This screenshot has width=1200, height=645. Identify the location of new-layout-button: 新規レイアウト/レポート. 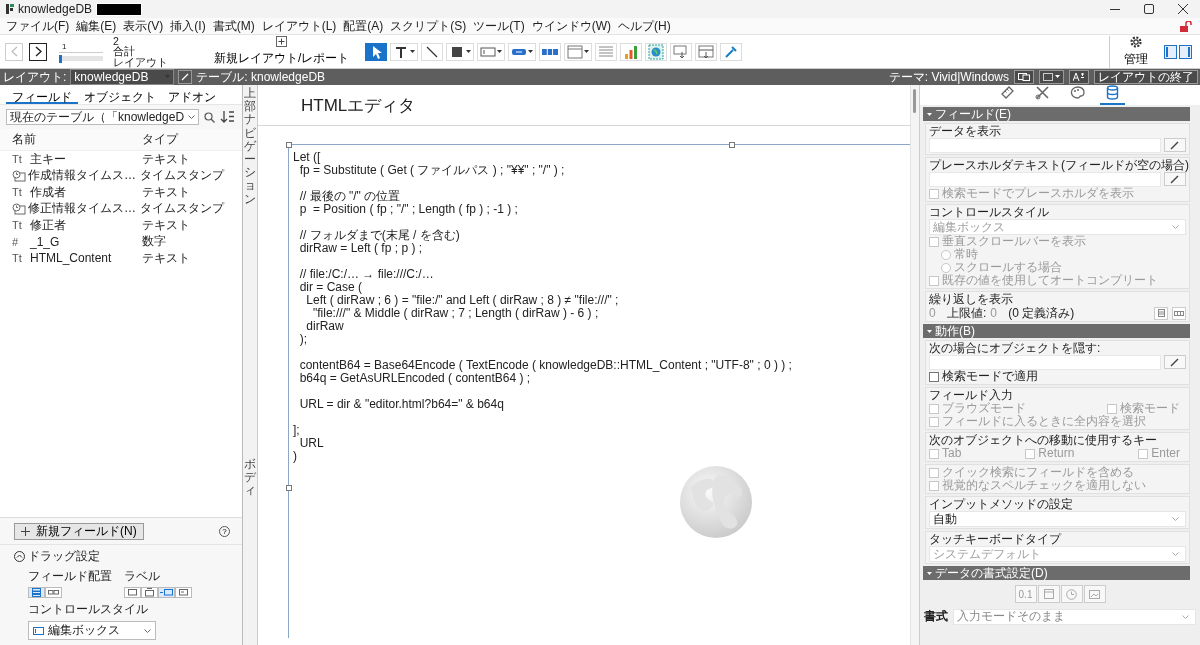
(282, 51).